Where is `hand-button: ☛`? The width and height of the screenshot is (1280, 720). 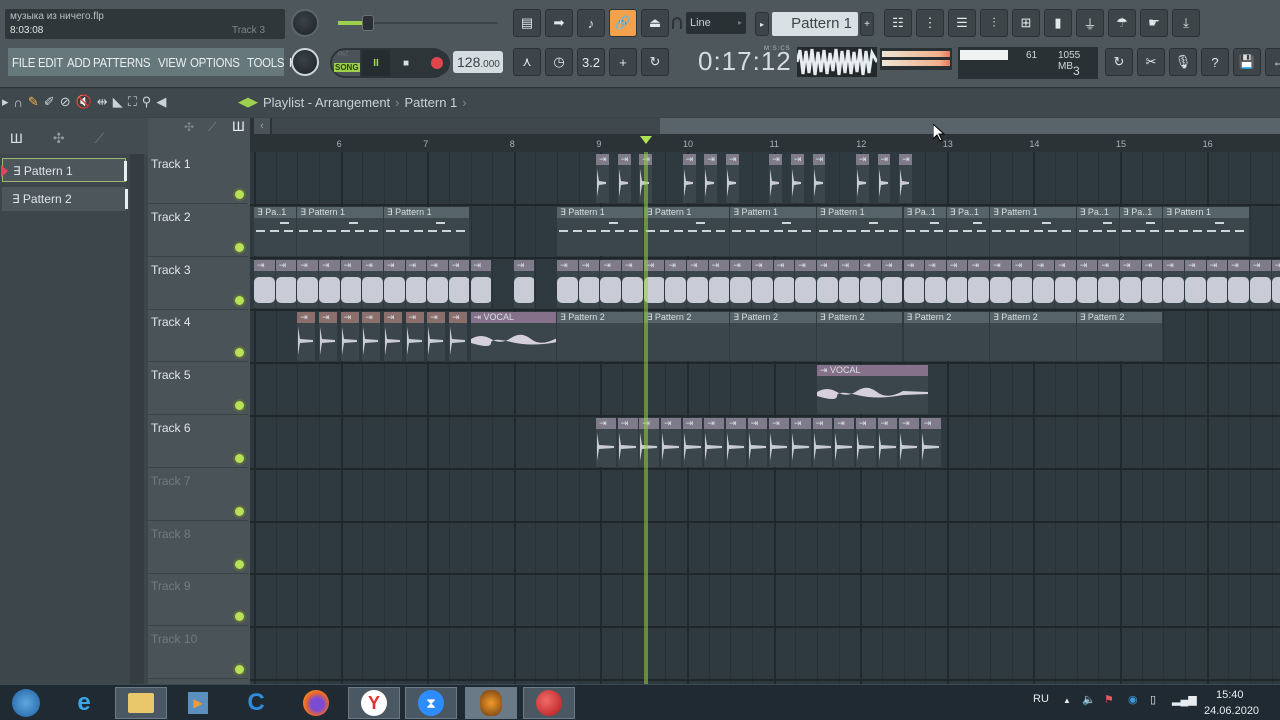 hand-button: ☛ is located at coordinates (1154, 23).